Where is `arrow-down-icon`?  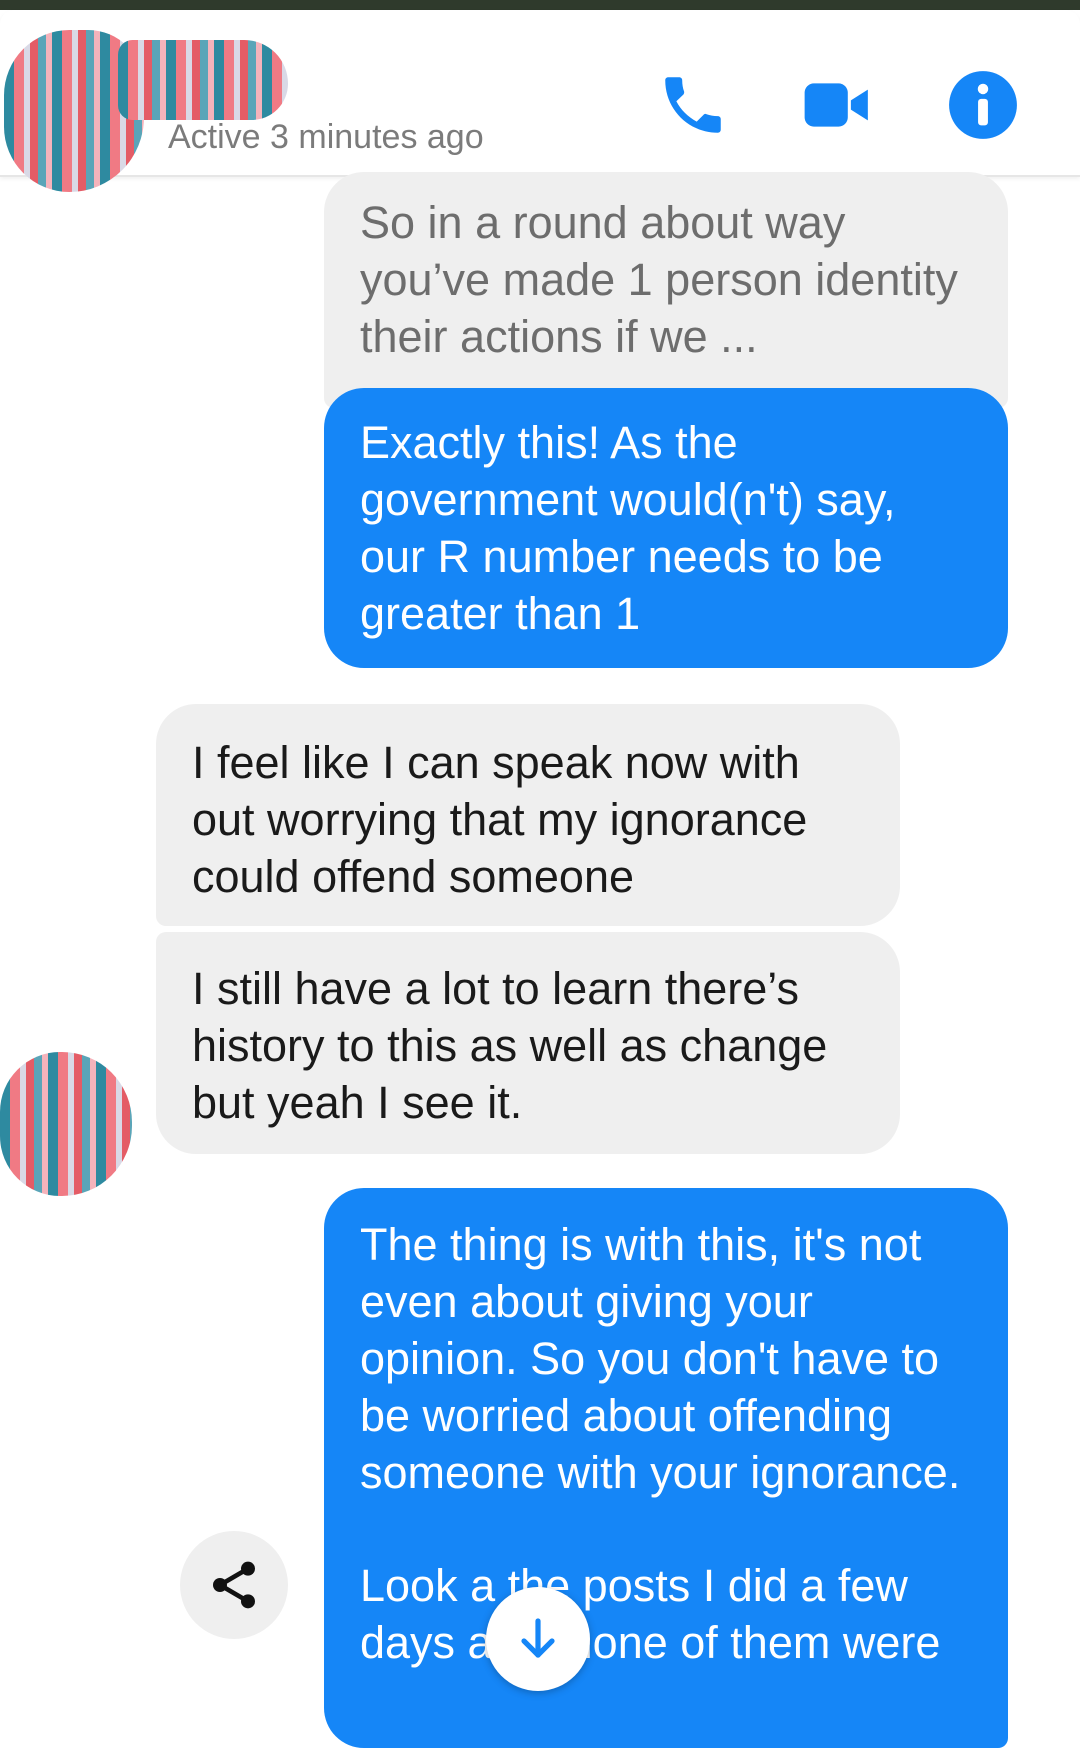
arrow-down-icon is located at coordinates (538, 1638).